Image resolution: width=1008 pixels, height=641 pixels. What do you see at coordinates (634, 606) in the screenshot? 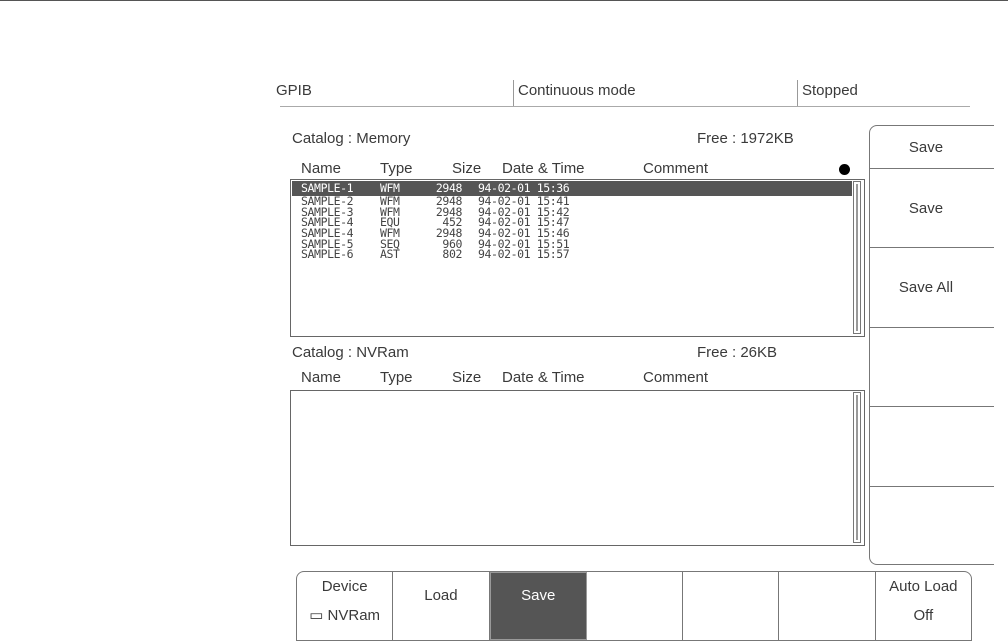
I see `bottom-menu: Device ▭ NVRam Load Save Auto Load Off` at bounding box center [634, 606].